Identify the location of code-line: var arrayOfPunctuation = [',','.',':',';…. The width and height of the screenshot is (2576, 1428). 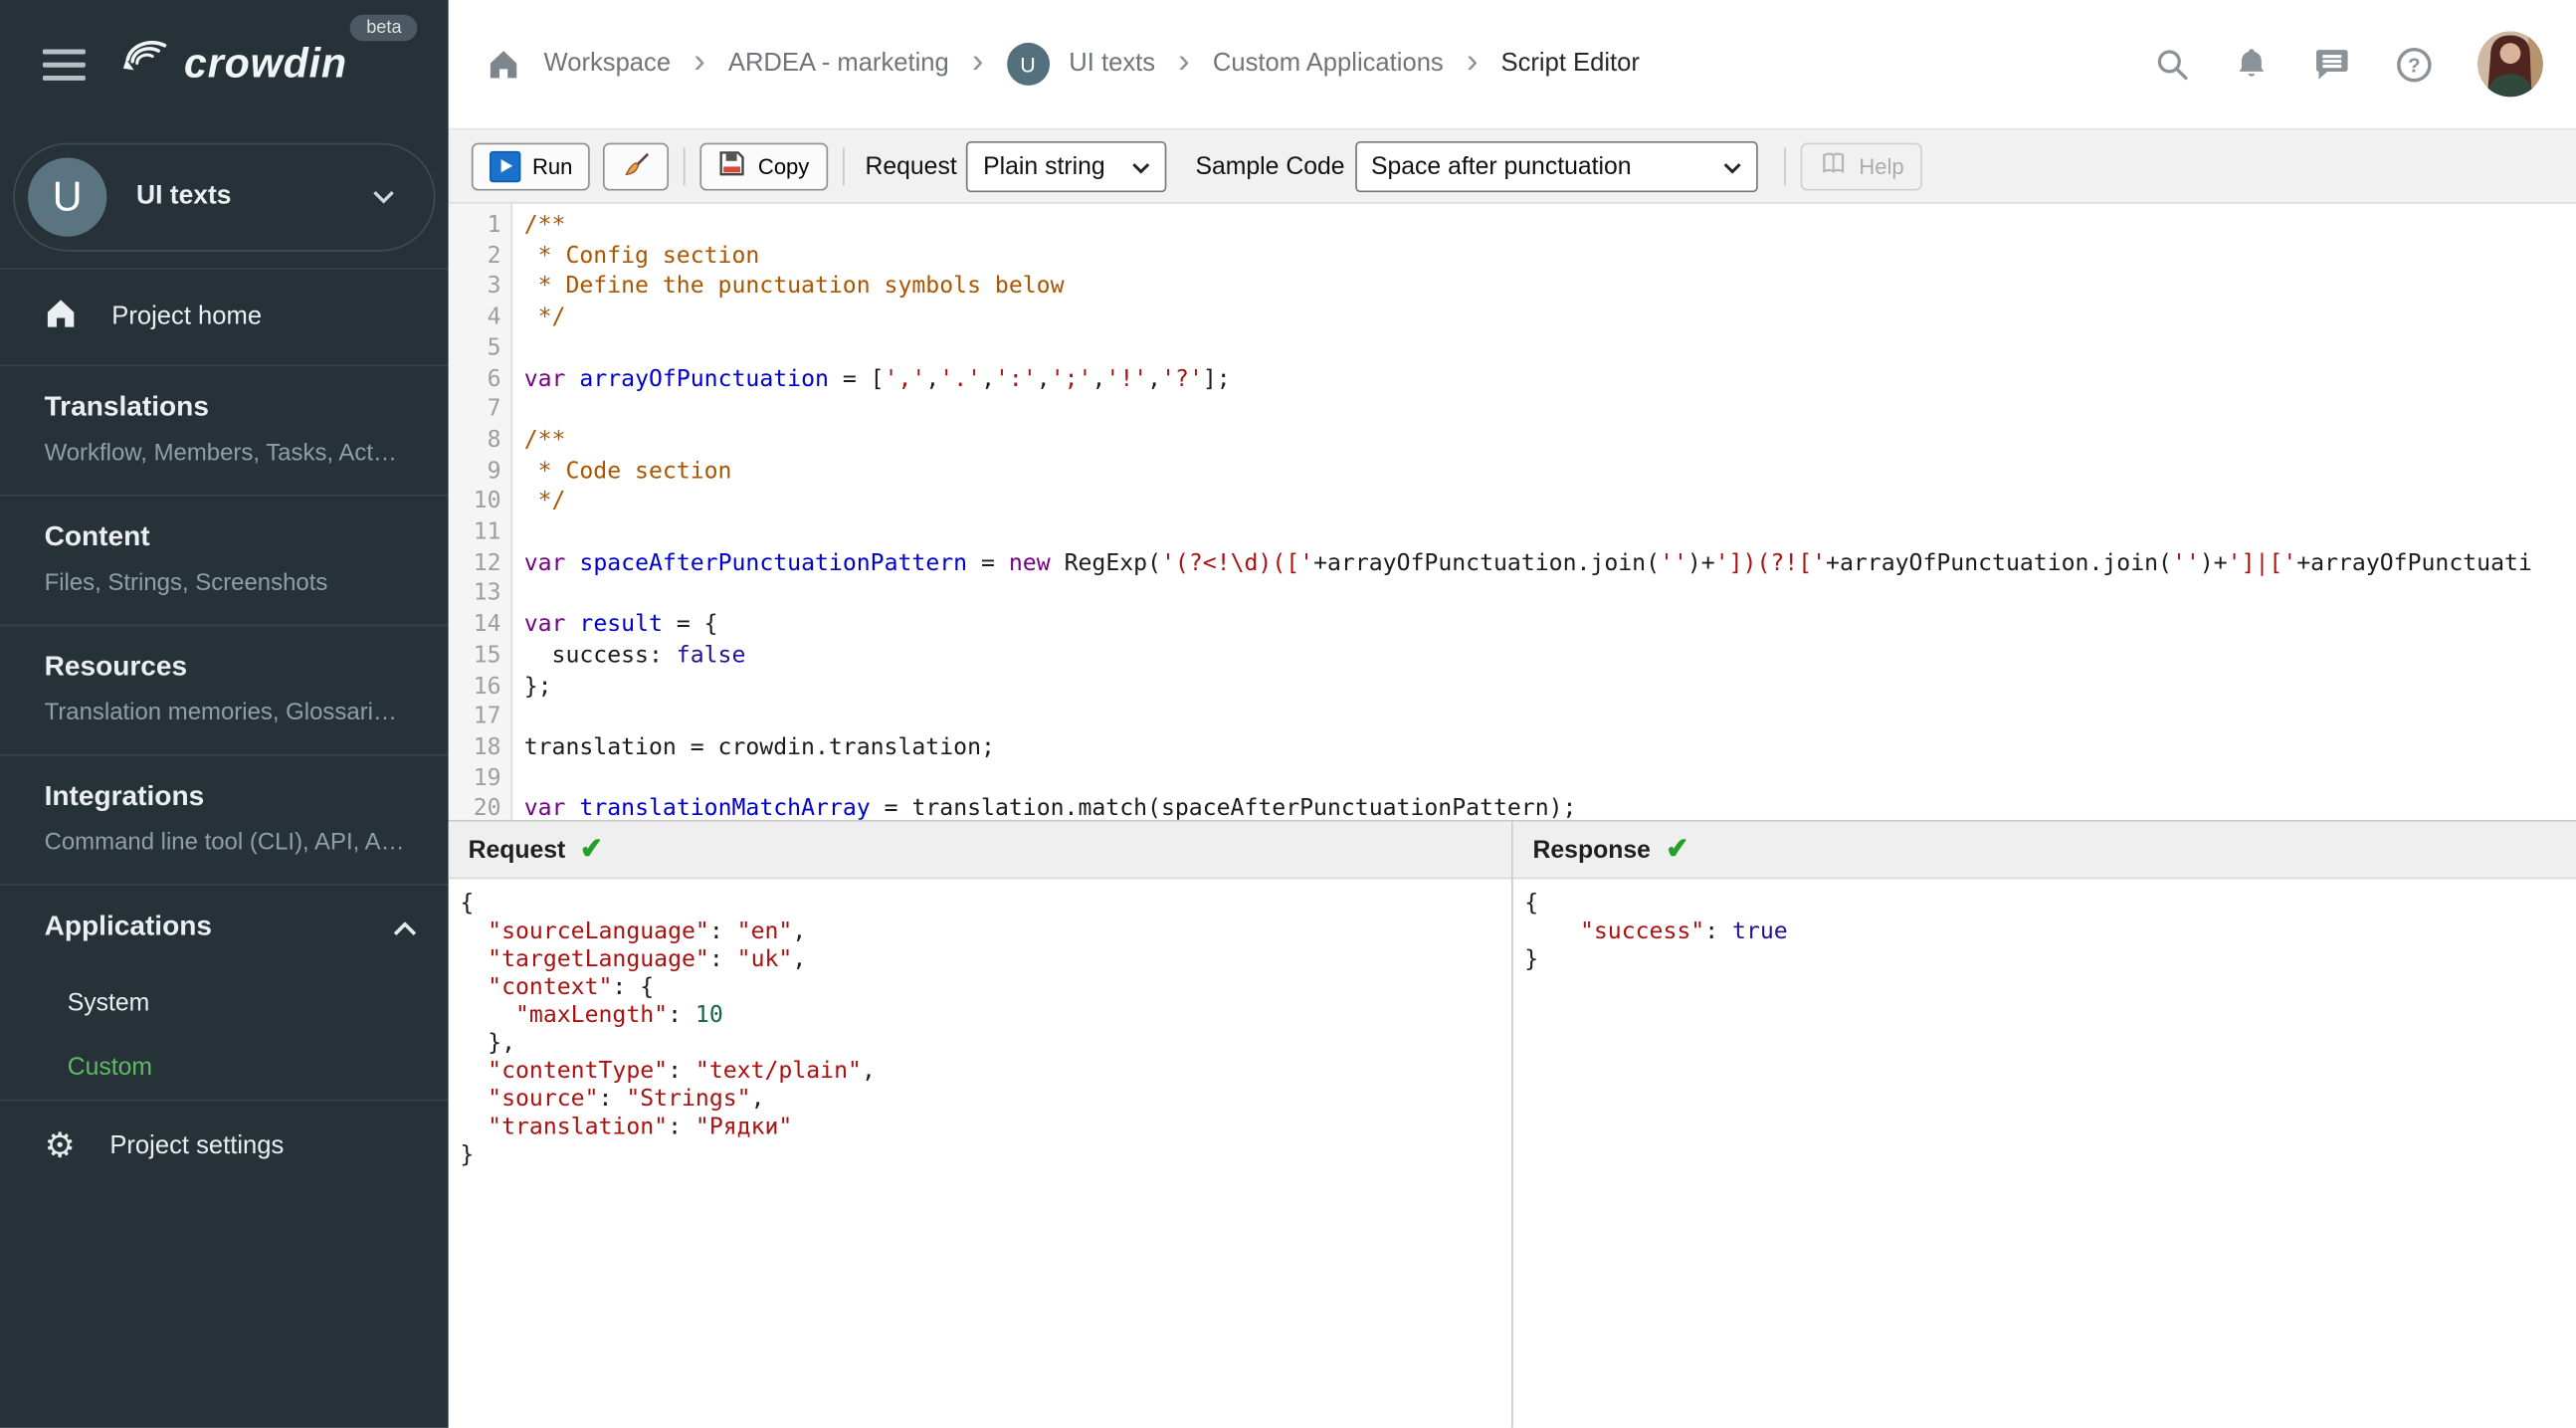
(1550, 379).